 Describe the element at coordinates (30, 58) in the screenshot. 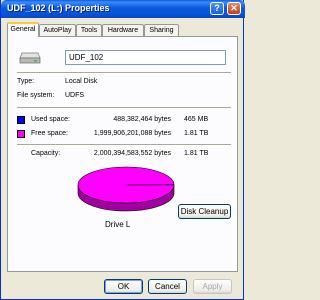

I see `drive-icon` at that location.